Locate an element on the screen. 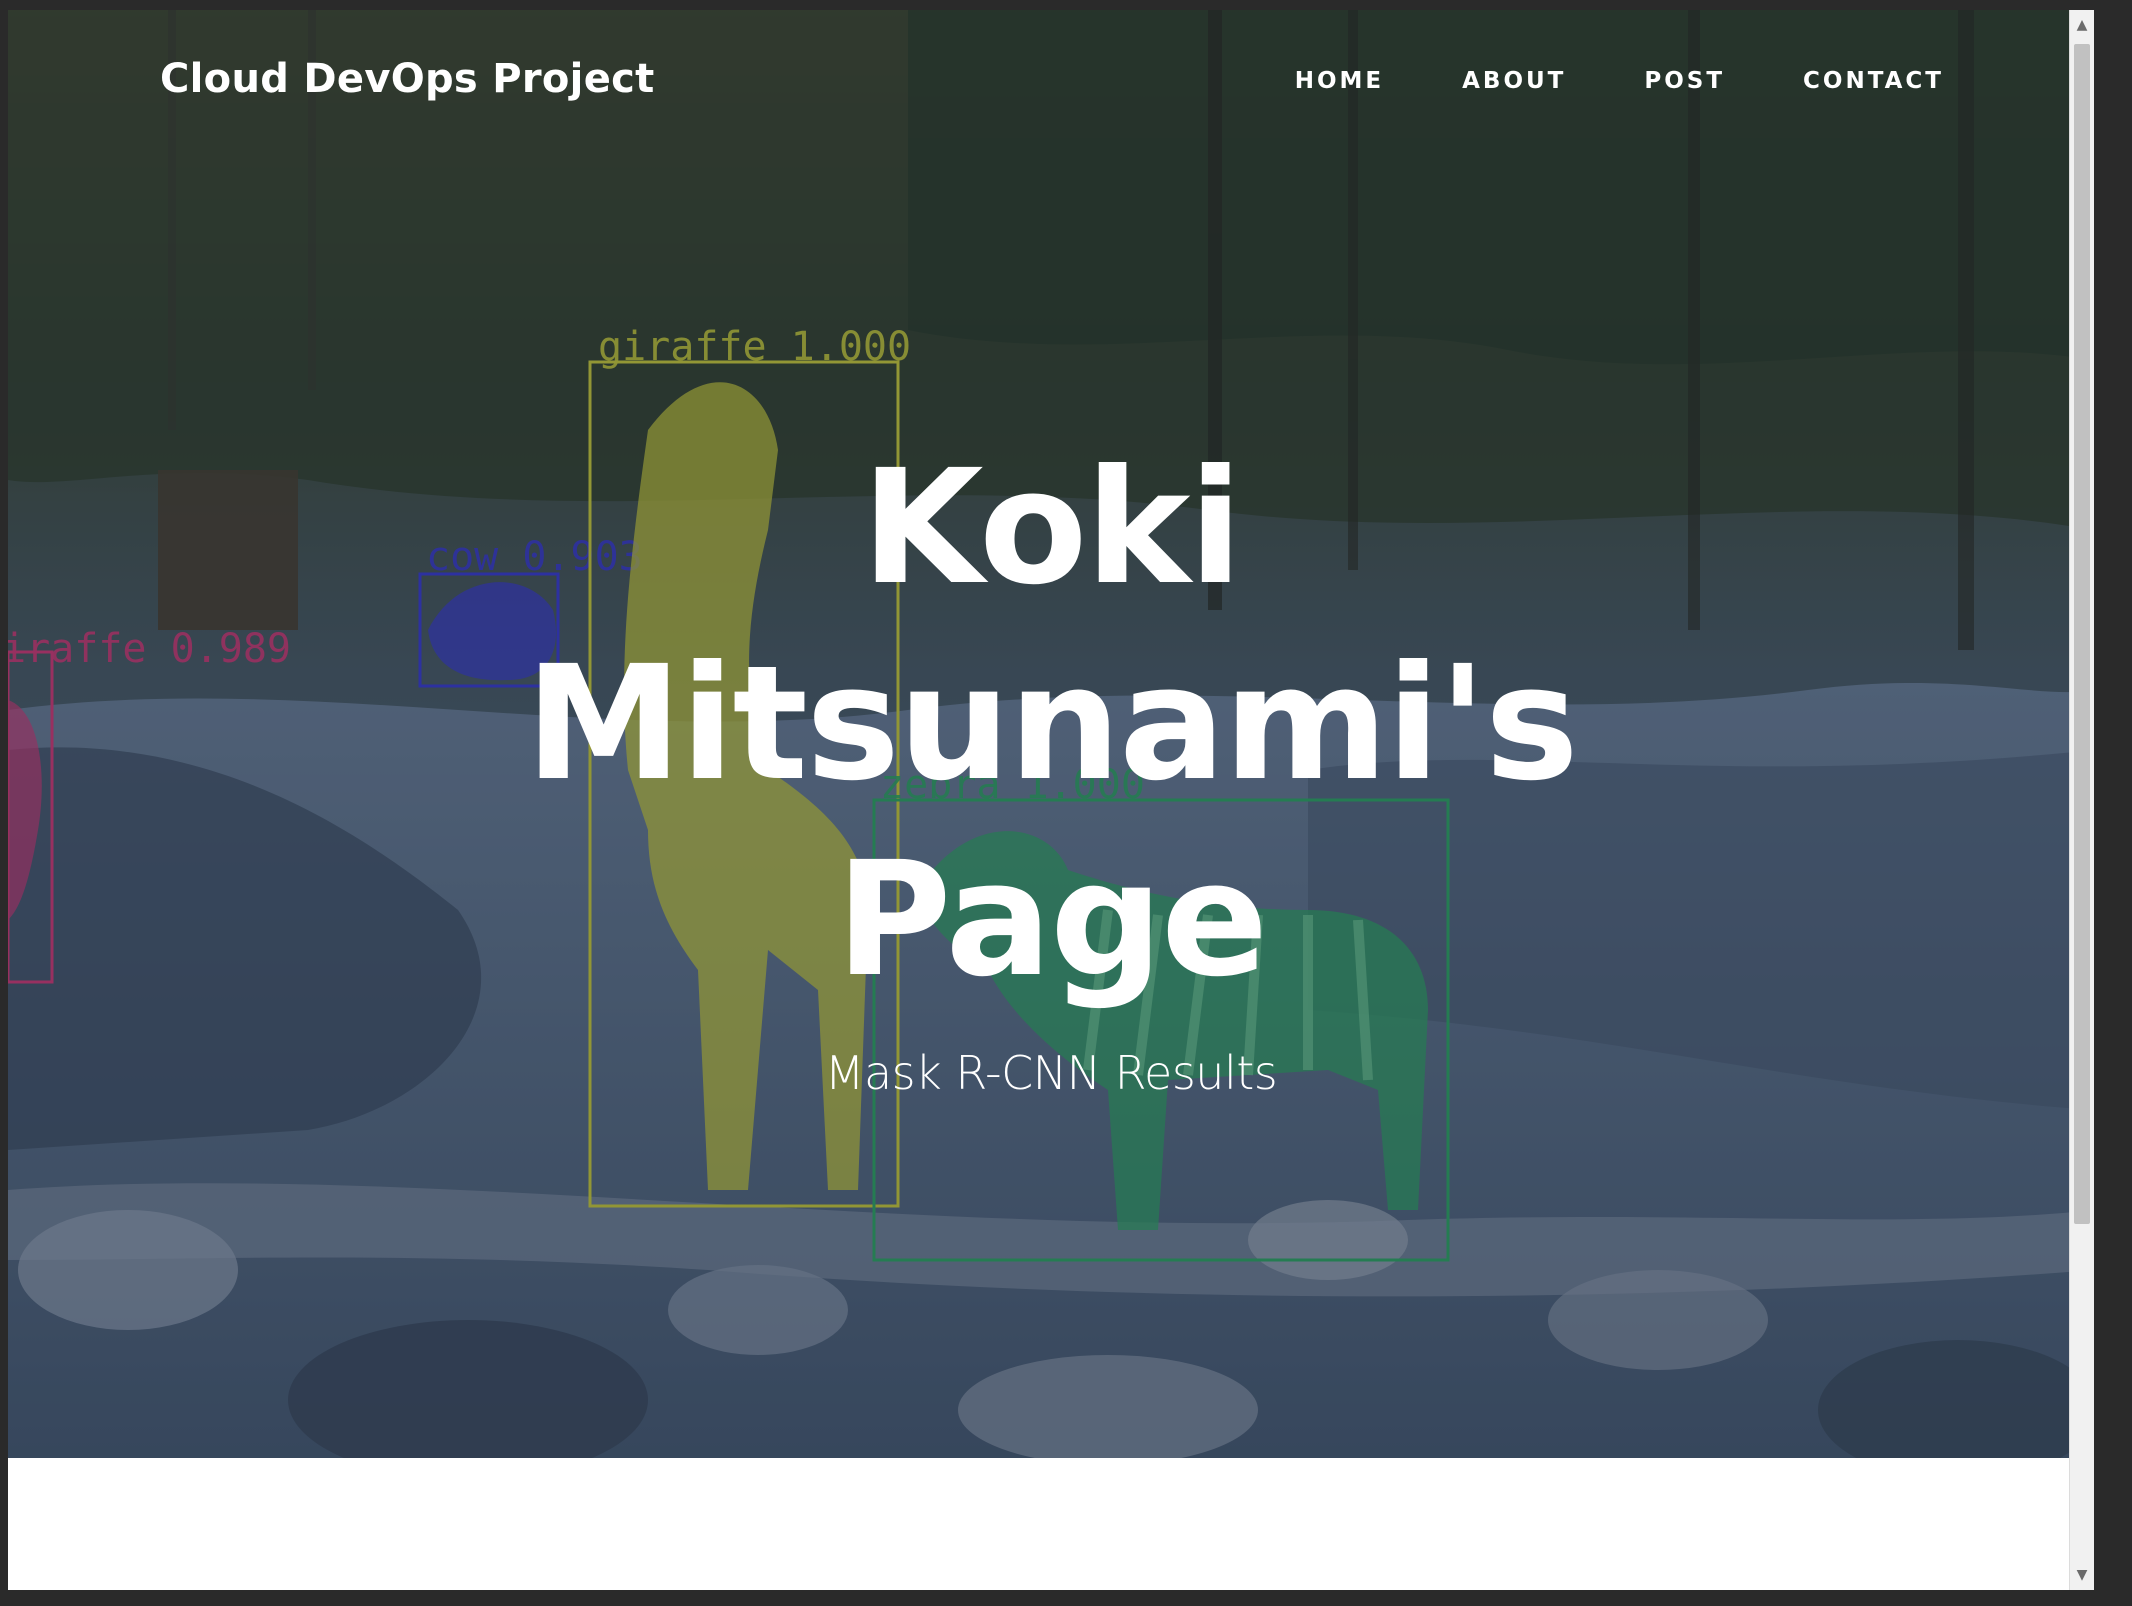  nav-item-home: HOME is located at coordinates (1339, 81).